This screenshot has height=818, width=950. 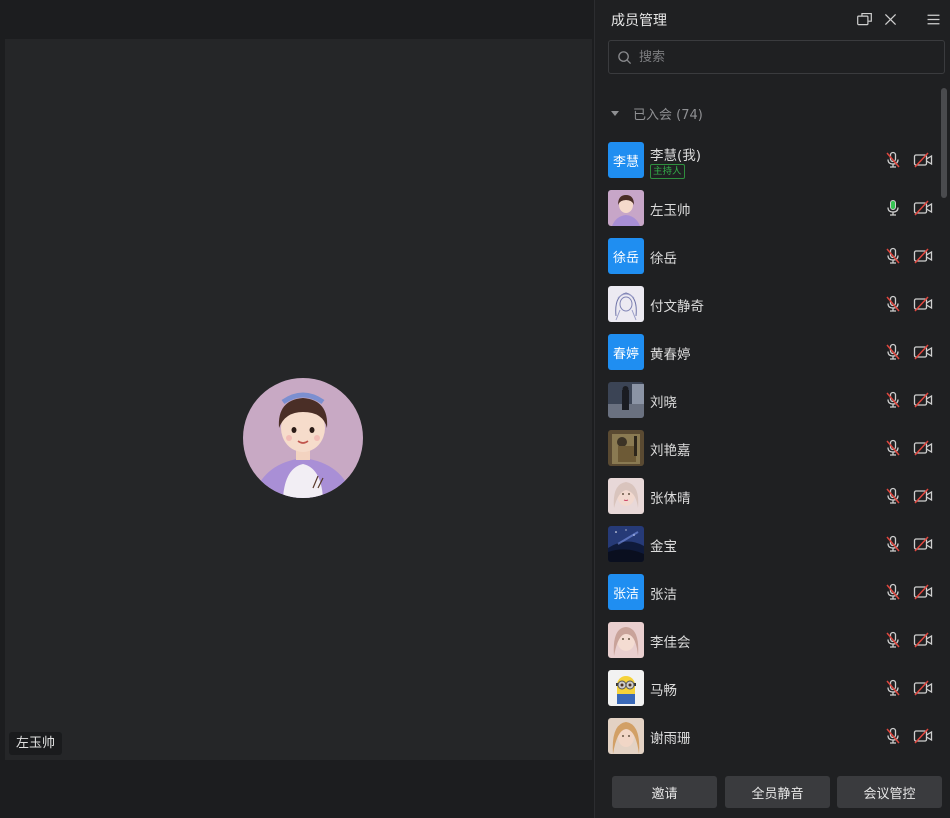 What do you see at coordinates (670, 643) in the screenshot?
I see `member-name: 李佳会` at bounding box center [670, 643].